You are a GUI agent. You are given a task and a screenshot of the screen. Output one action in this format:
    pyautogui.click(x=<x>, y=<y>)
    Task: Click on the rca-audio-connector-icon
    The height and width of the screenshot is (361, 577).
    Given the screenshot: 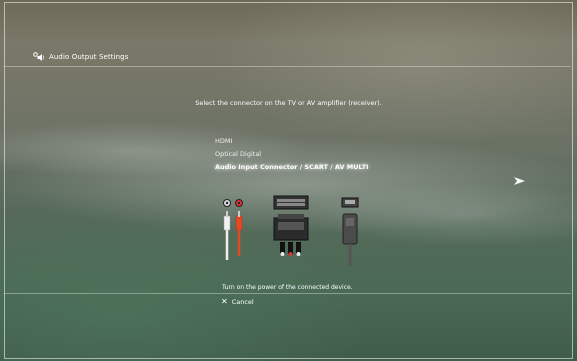 What is the action you would take?
    pyautogui.click(x=233, y=229)
    